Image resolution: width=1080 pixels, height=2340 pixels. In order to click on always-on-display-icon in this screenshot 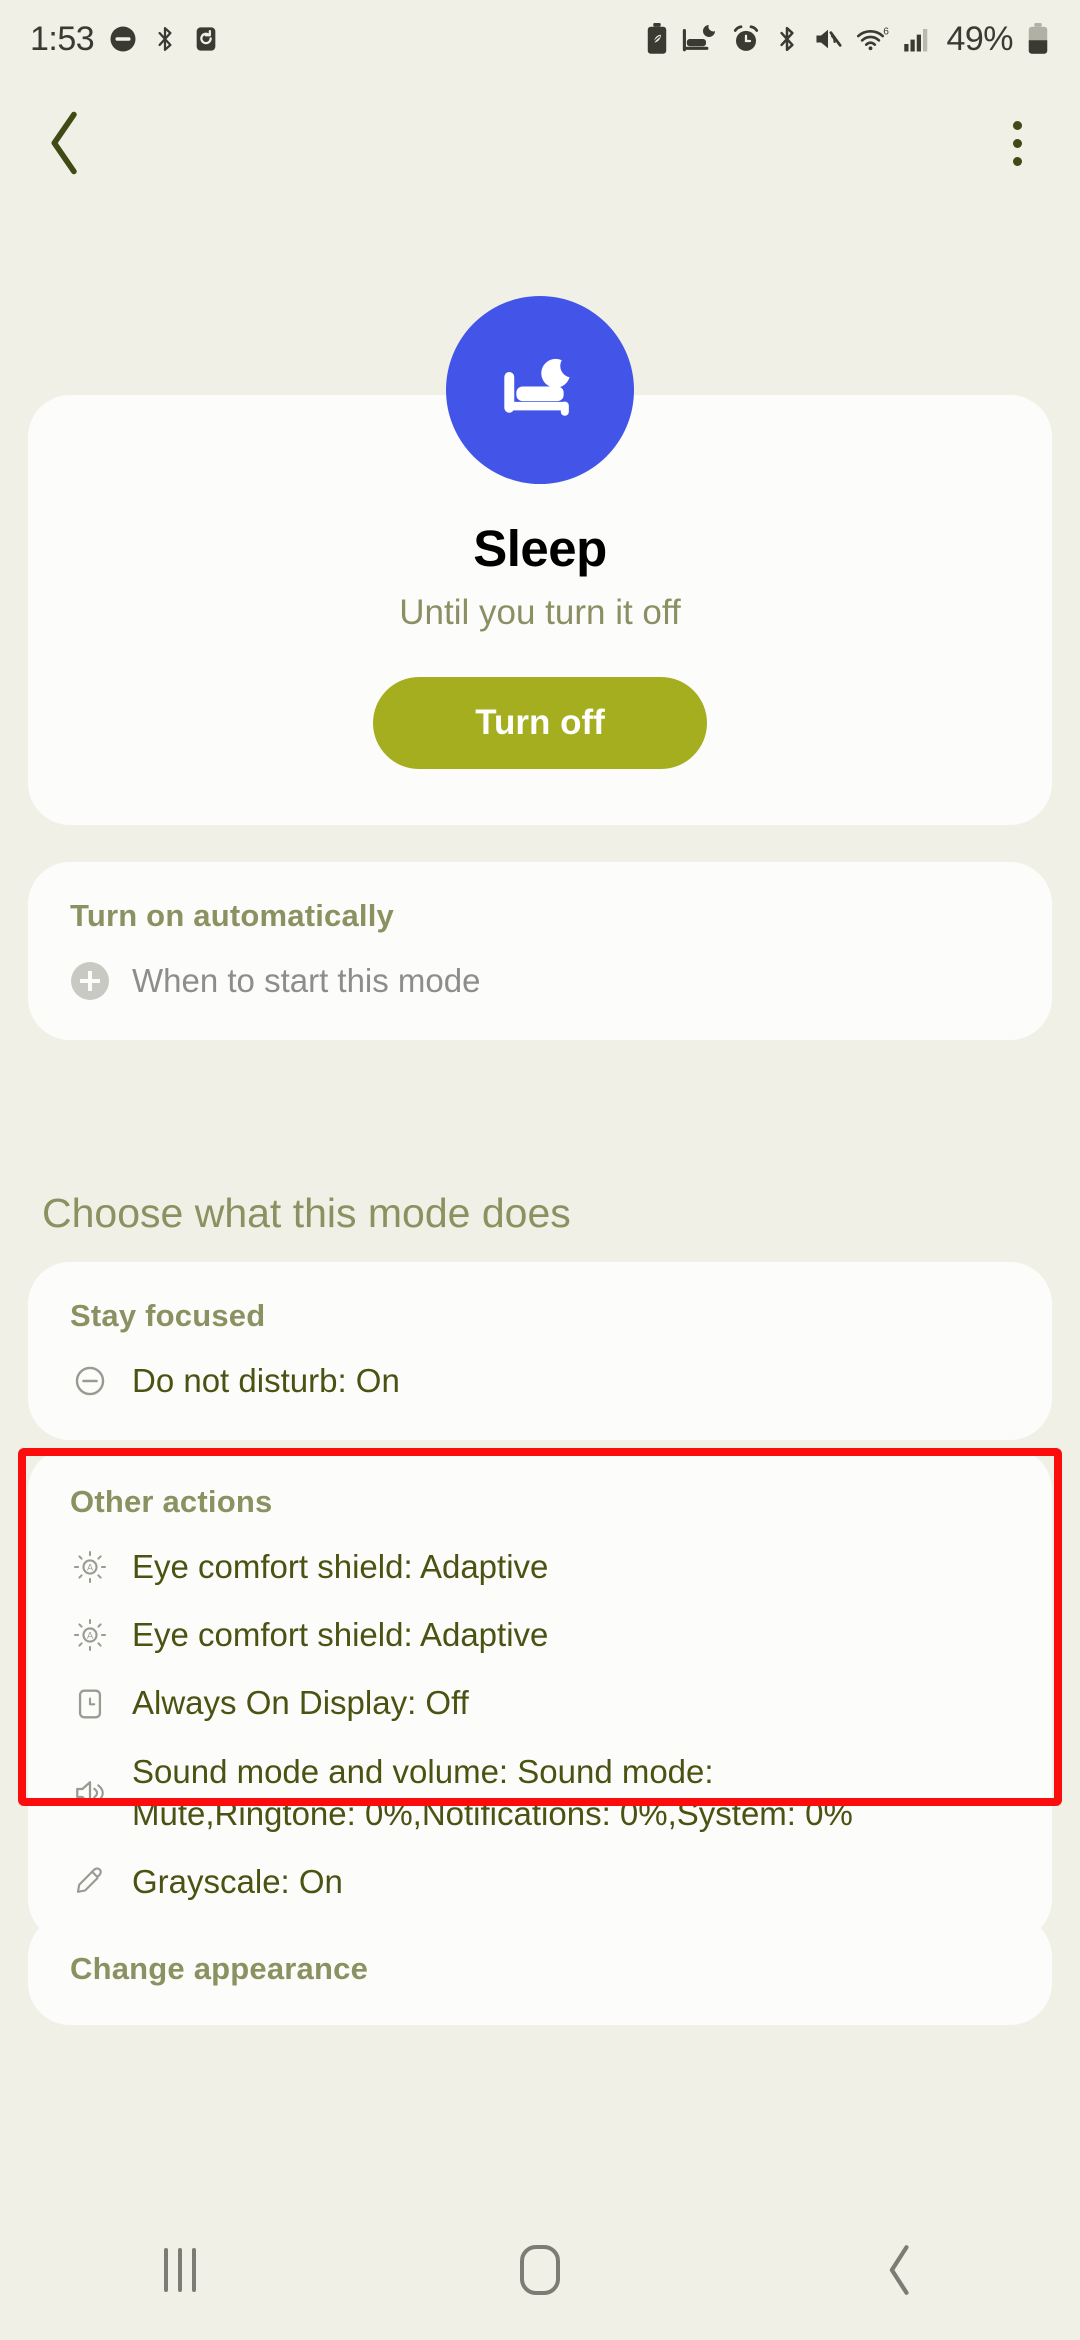, I will do `click(90, 1704)`.